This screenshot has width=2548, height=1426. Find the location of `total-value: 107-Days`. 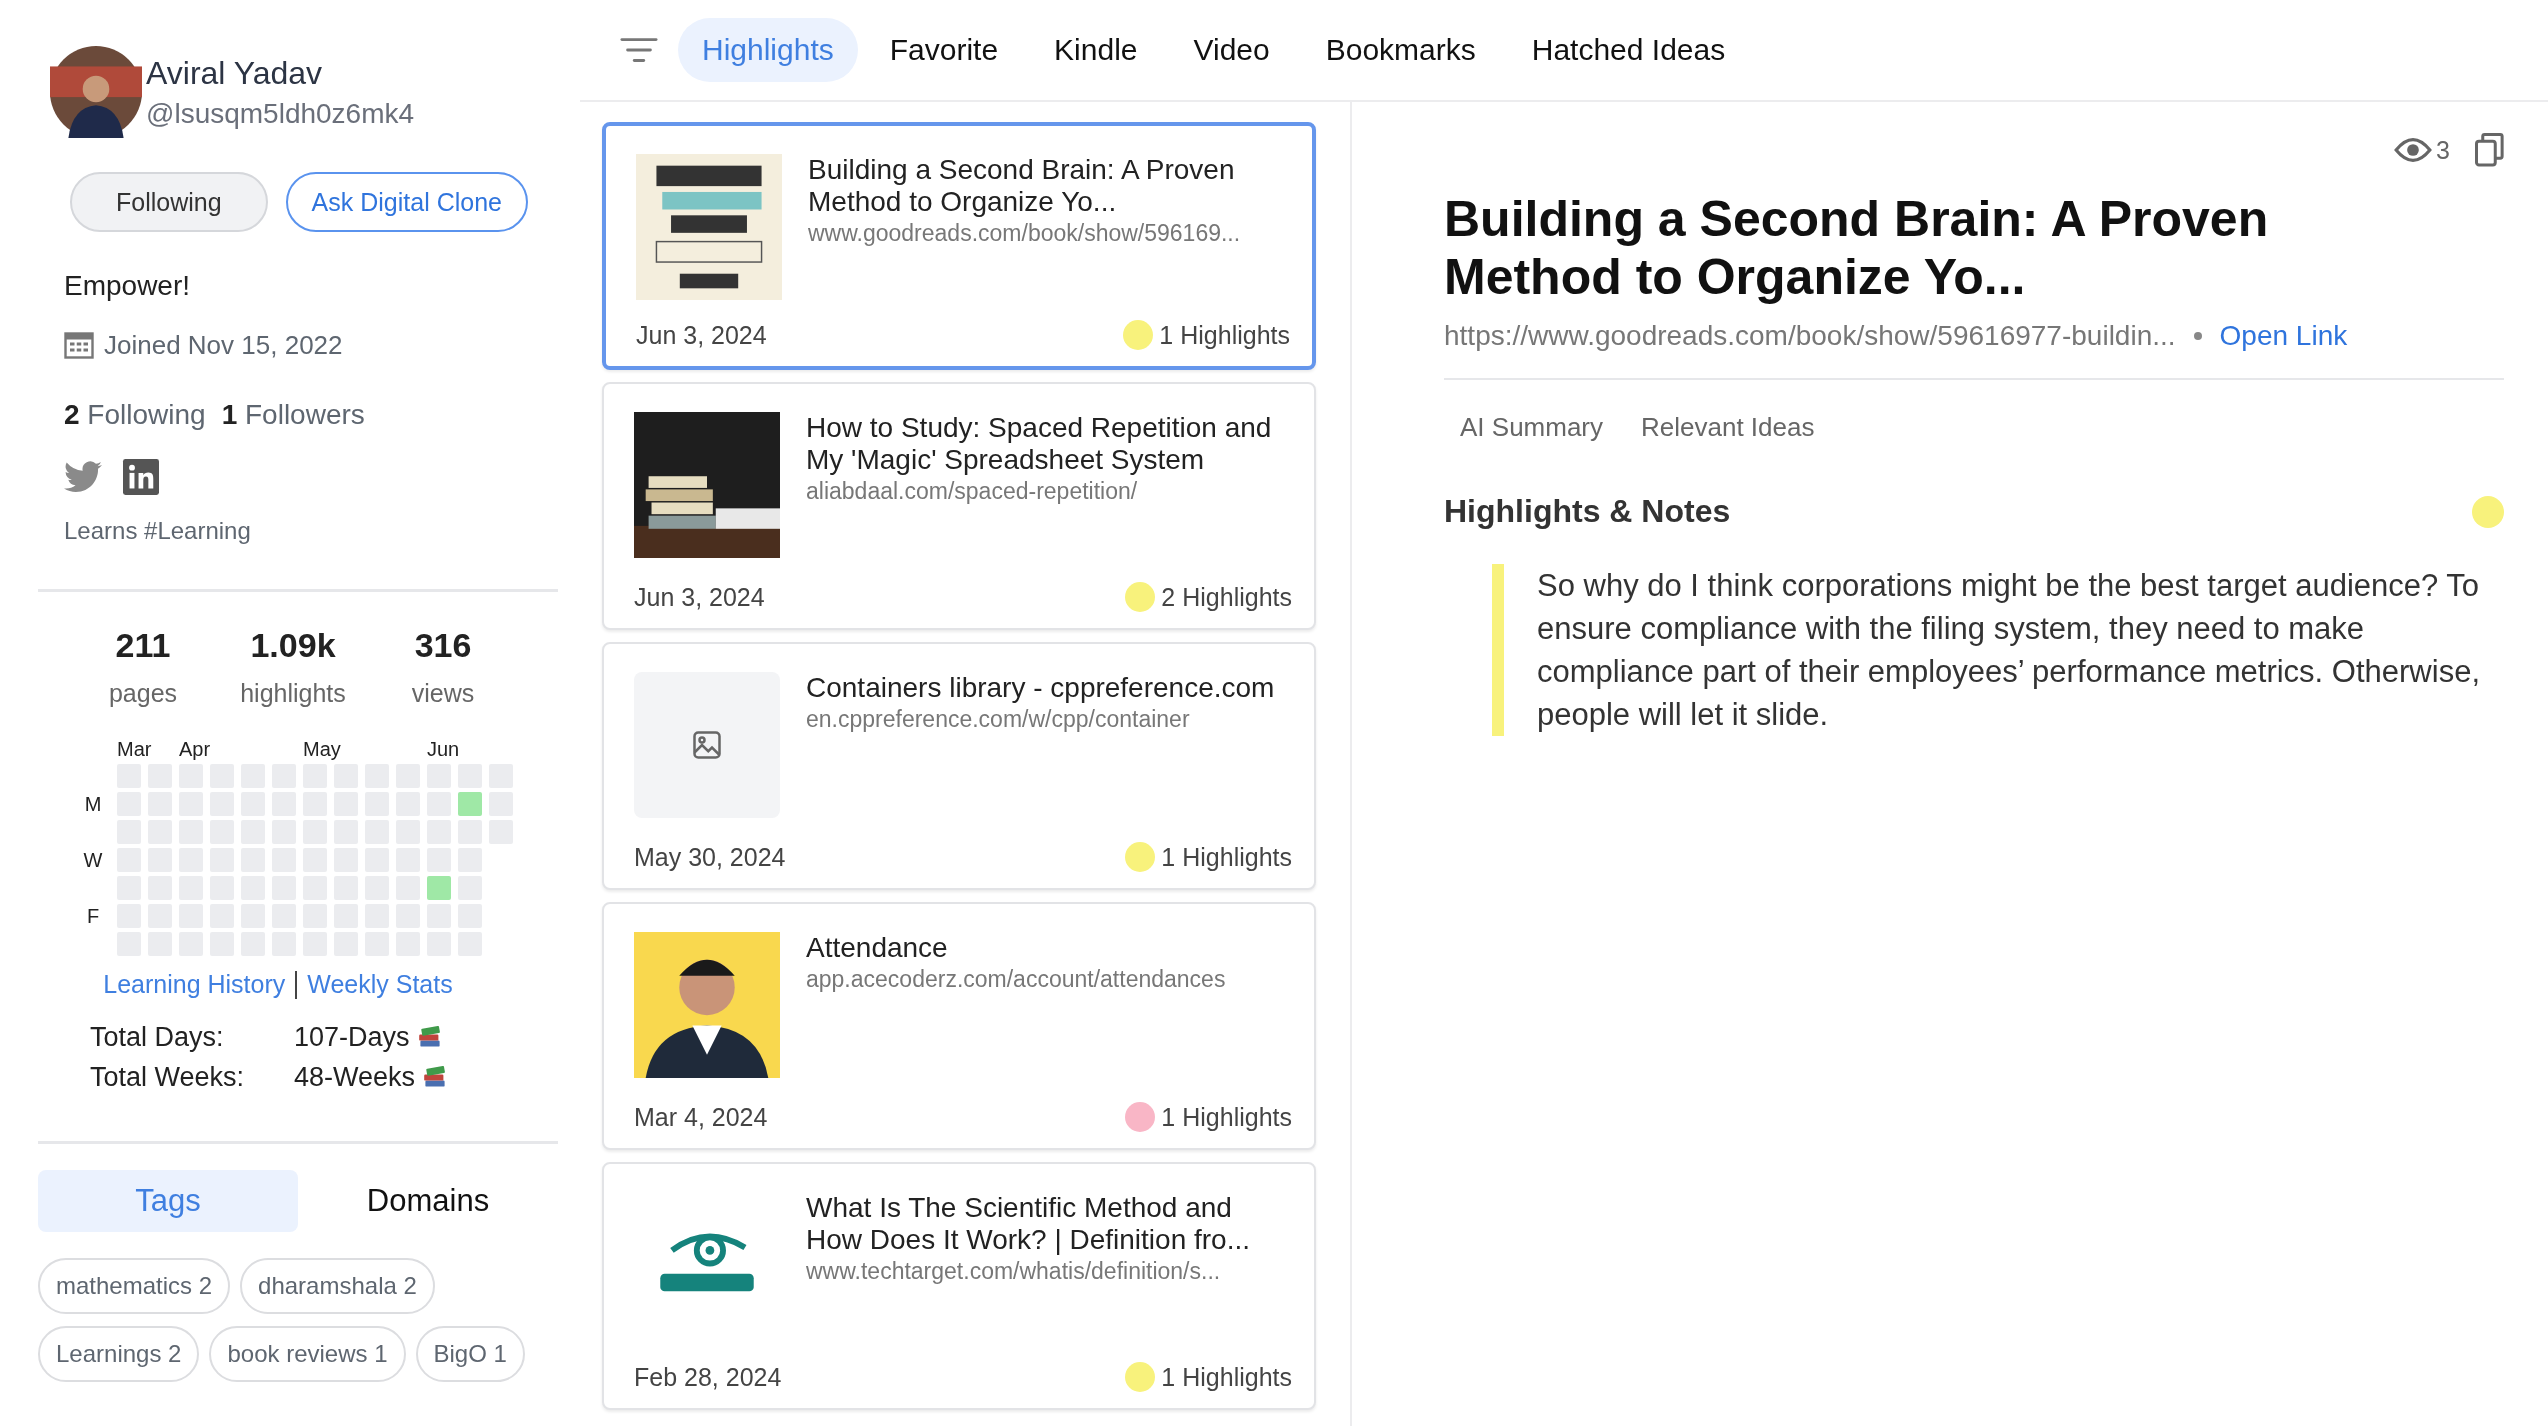

total-value: 107-Days is located at coordinates (352, 1037).